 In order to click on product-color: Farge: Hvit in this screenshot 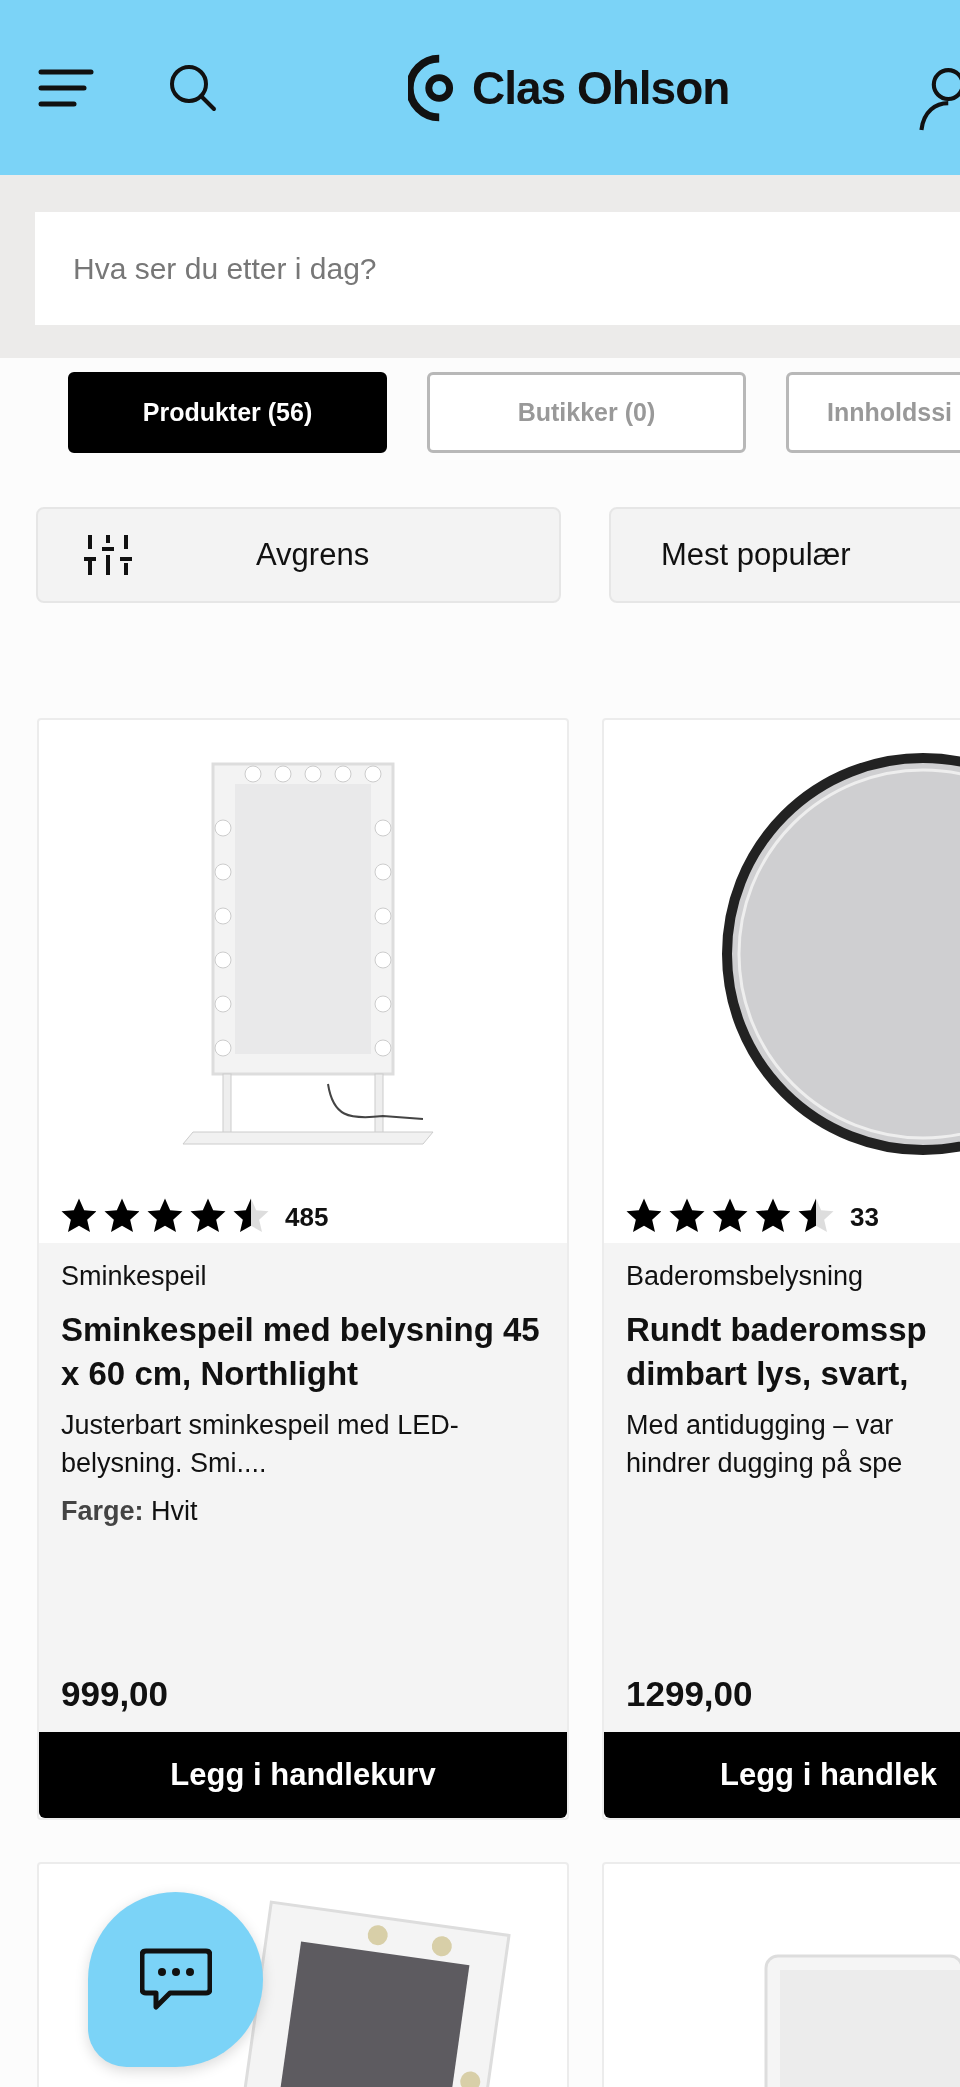, I will do `click(130, 1511)`.